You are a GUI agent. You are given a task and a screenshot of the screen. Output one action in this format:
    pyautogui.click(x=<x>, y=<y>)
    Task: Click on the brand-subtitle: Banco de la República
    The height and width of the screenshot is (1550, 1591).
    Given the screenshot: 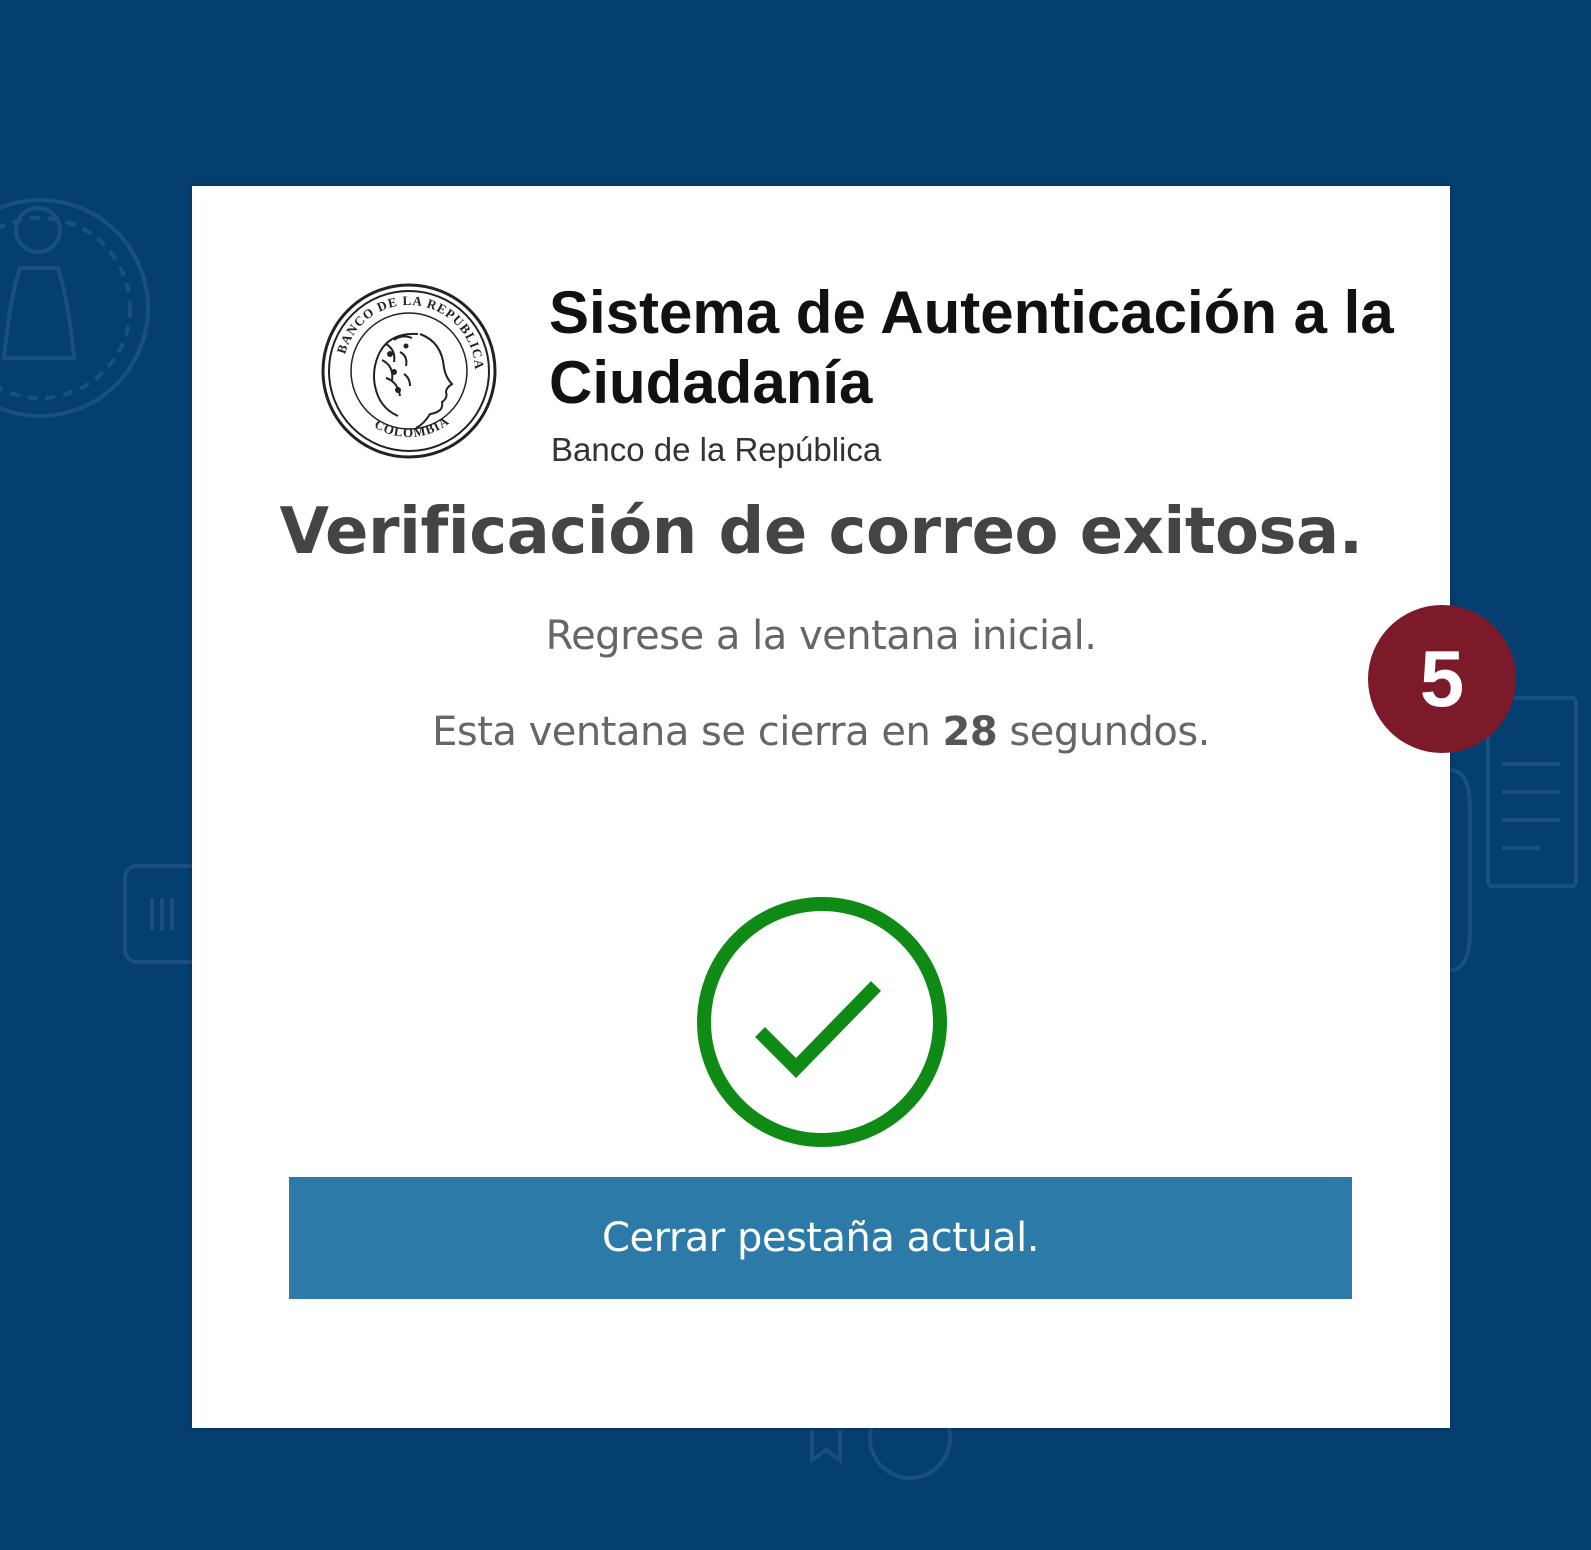 What is the action you would take?
    pyautogui.click(x=716, y=449)
    